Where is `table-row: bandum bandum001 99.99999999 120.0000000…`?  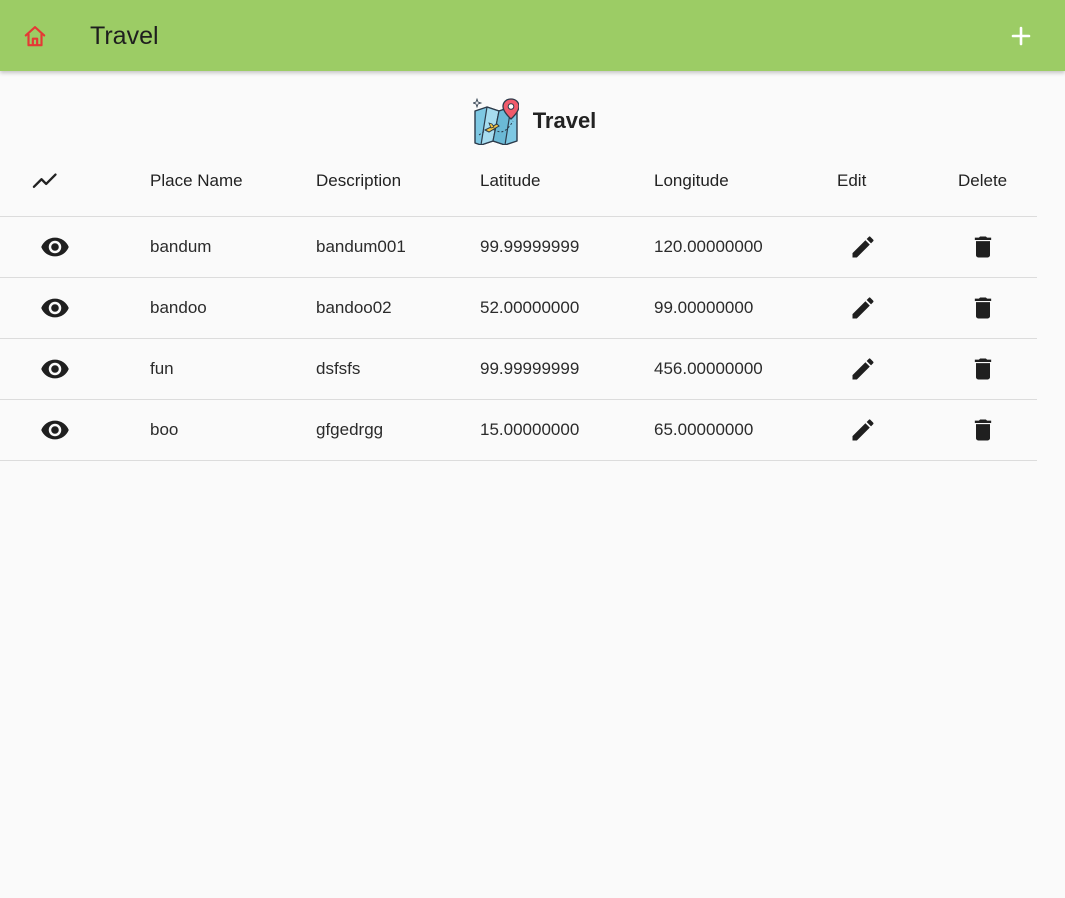
table-row: bandum bandum001 99.99999999 120.0000000… is located at coordinates (518, 247).